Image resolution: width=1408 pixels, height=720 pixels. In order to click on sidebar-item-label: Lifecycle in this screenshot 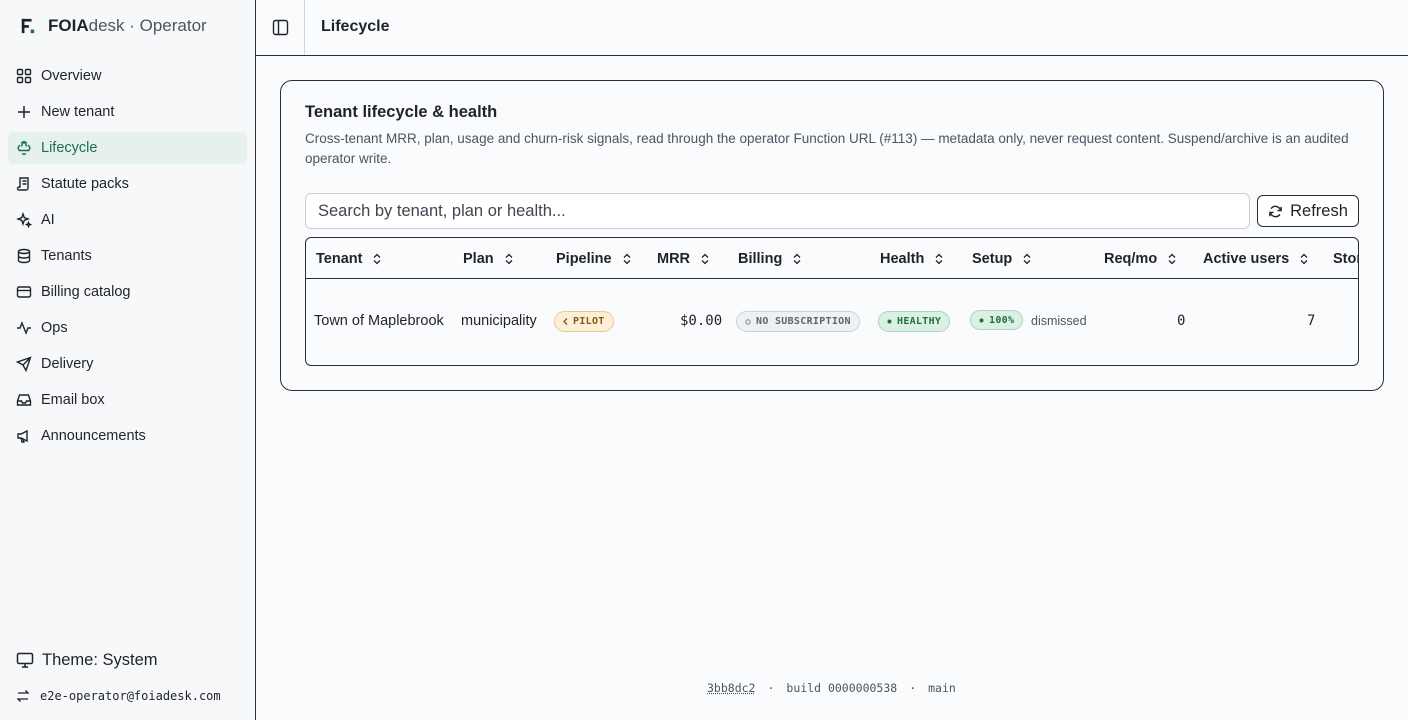, I will do `click(69, 148)`.